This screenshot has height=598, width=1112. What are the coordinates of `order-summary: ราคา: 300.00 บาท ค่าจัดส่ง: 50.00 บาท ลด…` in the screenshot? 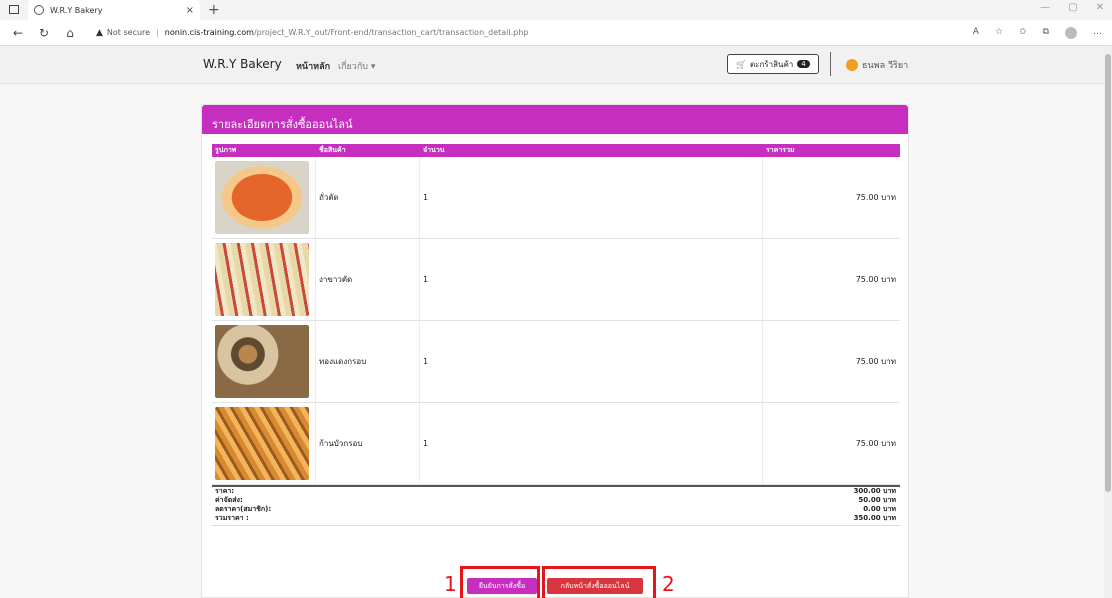 It's located at (556, 505).